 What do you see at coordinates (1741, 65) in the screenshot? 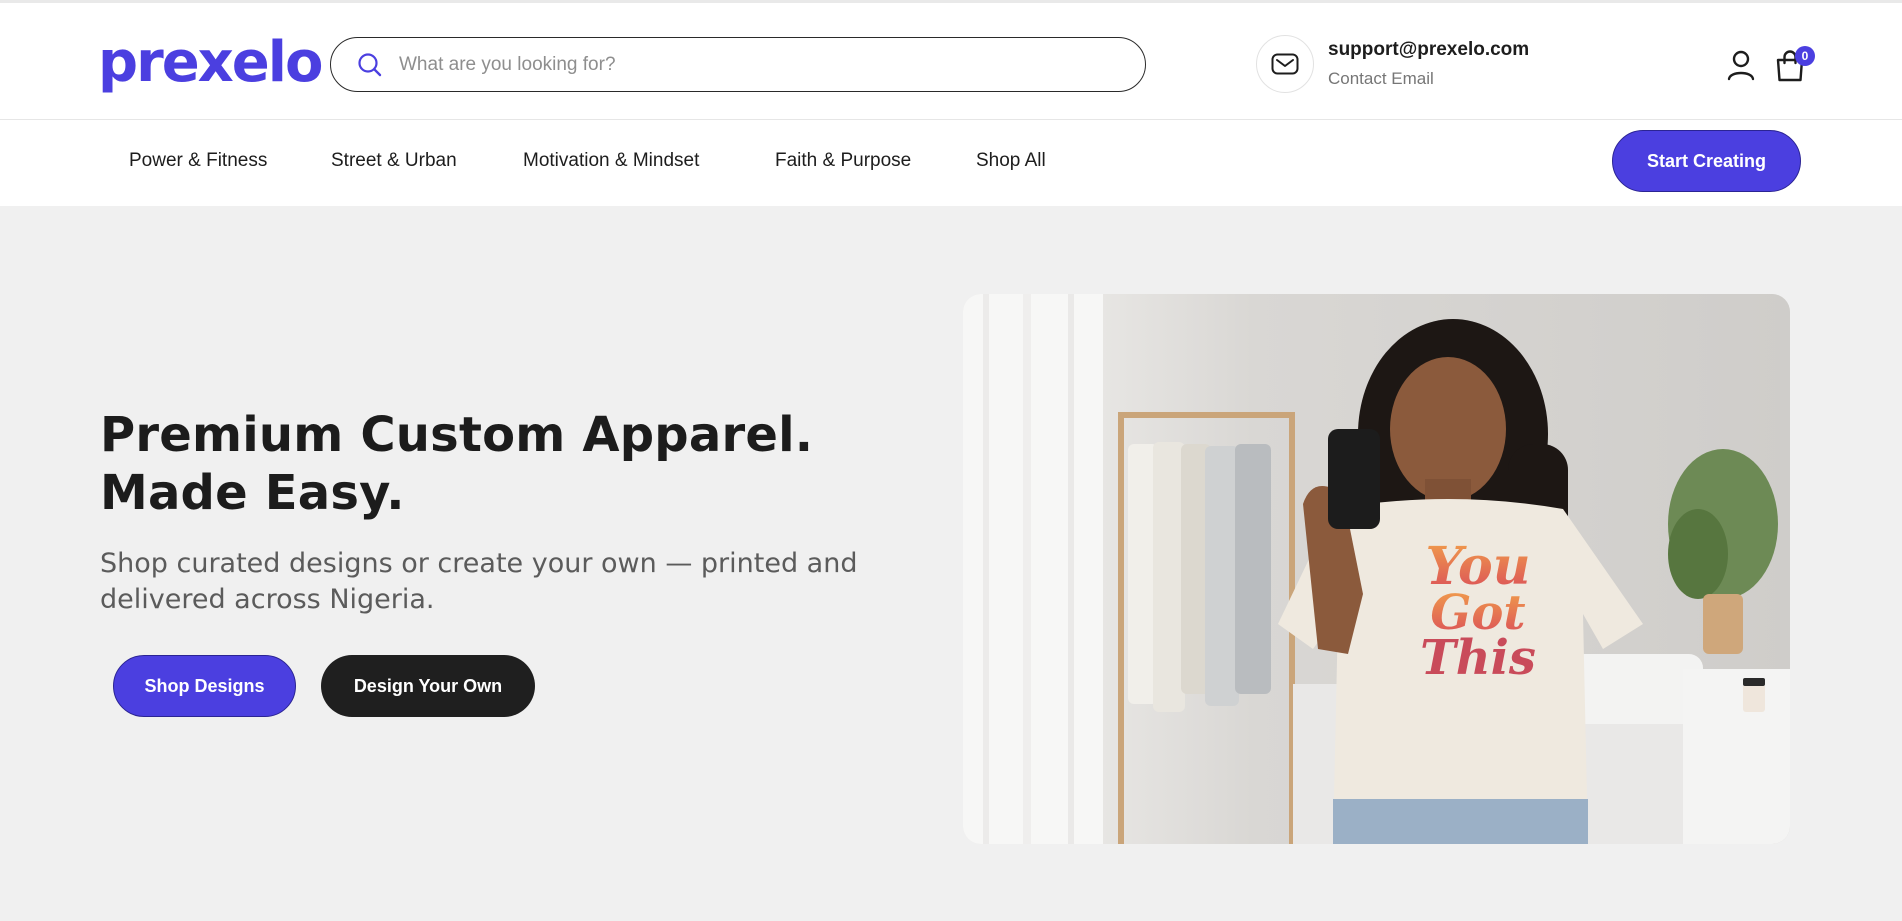
I see `user-icon` at bounding box center [1741, 65].